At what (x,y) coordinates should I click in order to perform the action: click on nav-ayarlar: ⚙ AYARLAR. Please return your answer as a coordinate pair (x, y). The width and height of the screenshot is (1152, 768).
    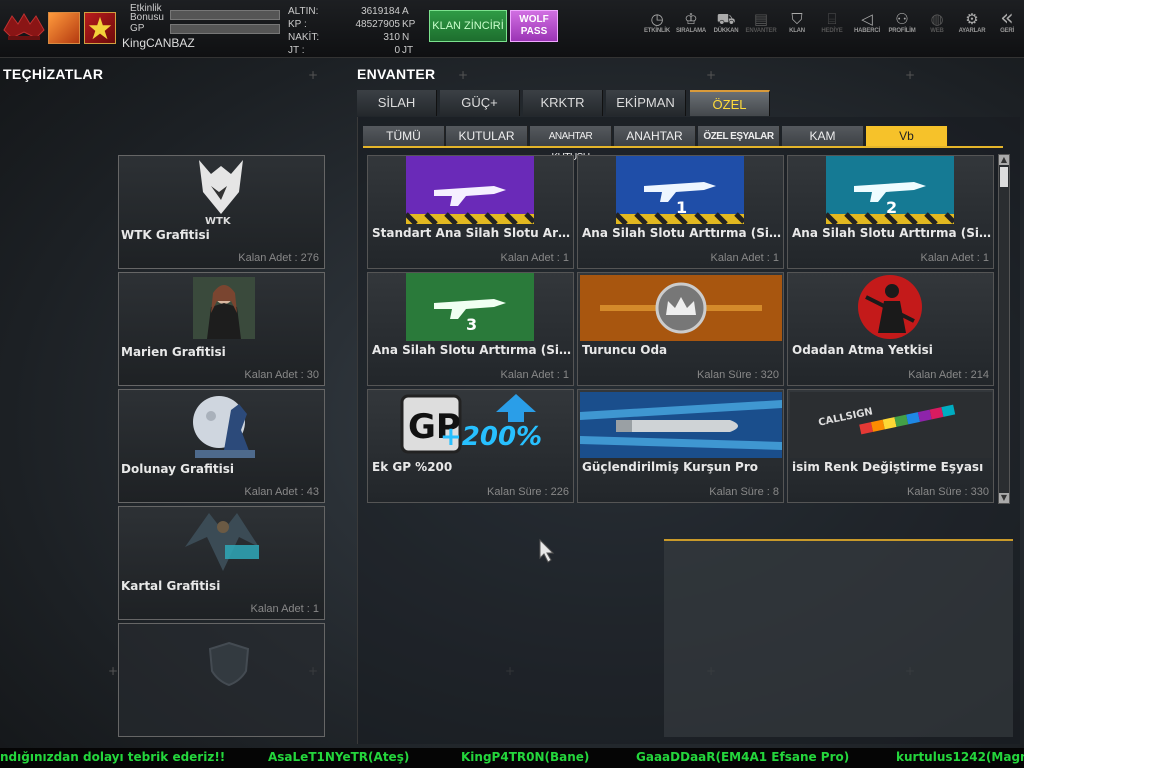
    Looking at the image, I should click on (972, 26).